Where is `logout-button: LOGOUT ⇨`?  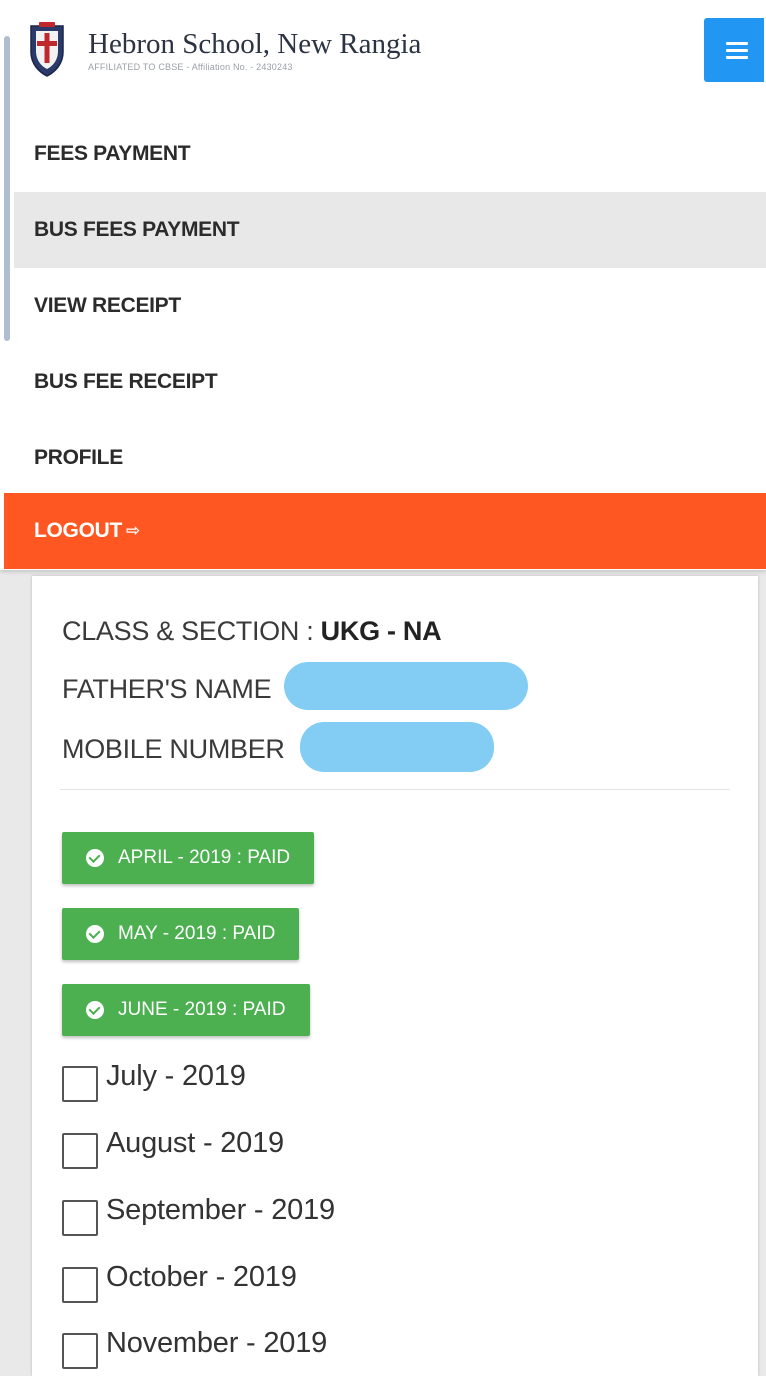 logout-button: LOGOUT ⇨ is located at coordinates (385, 531).